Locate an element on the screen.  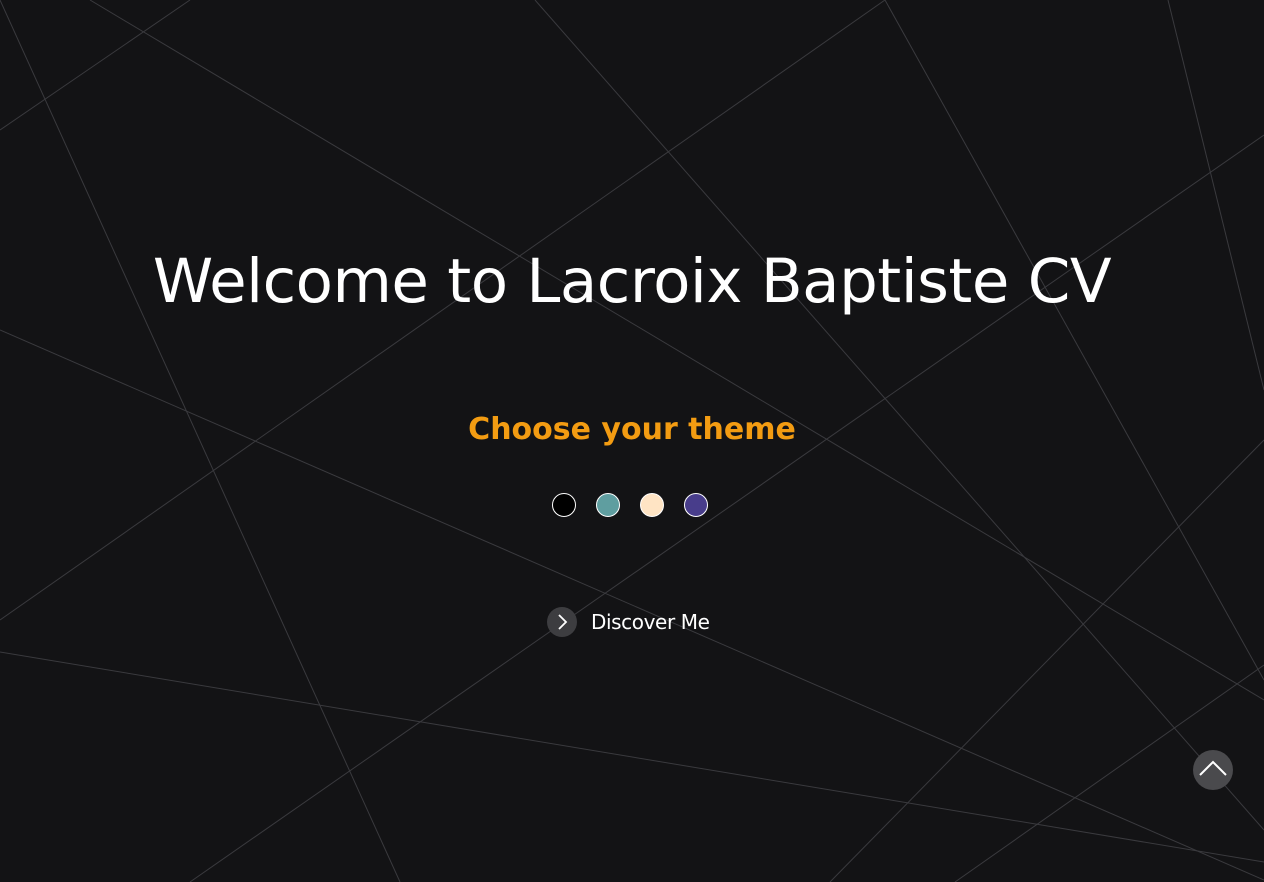
scroll-to-top-button is located at coordinates (1213, 770).